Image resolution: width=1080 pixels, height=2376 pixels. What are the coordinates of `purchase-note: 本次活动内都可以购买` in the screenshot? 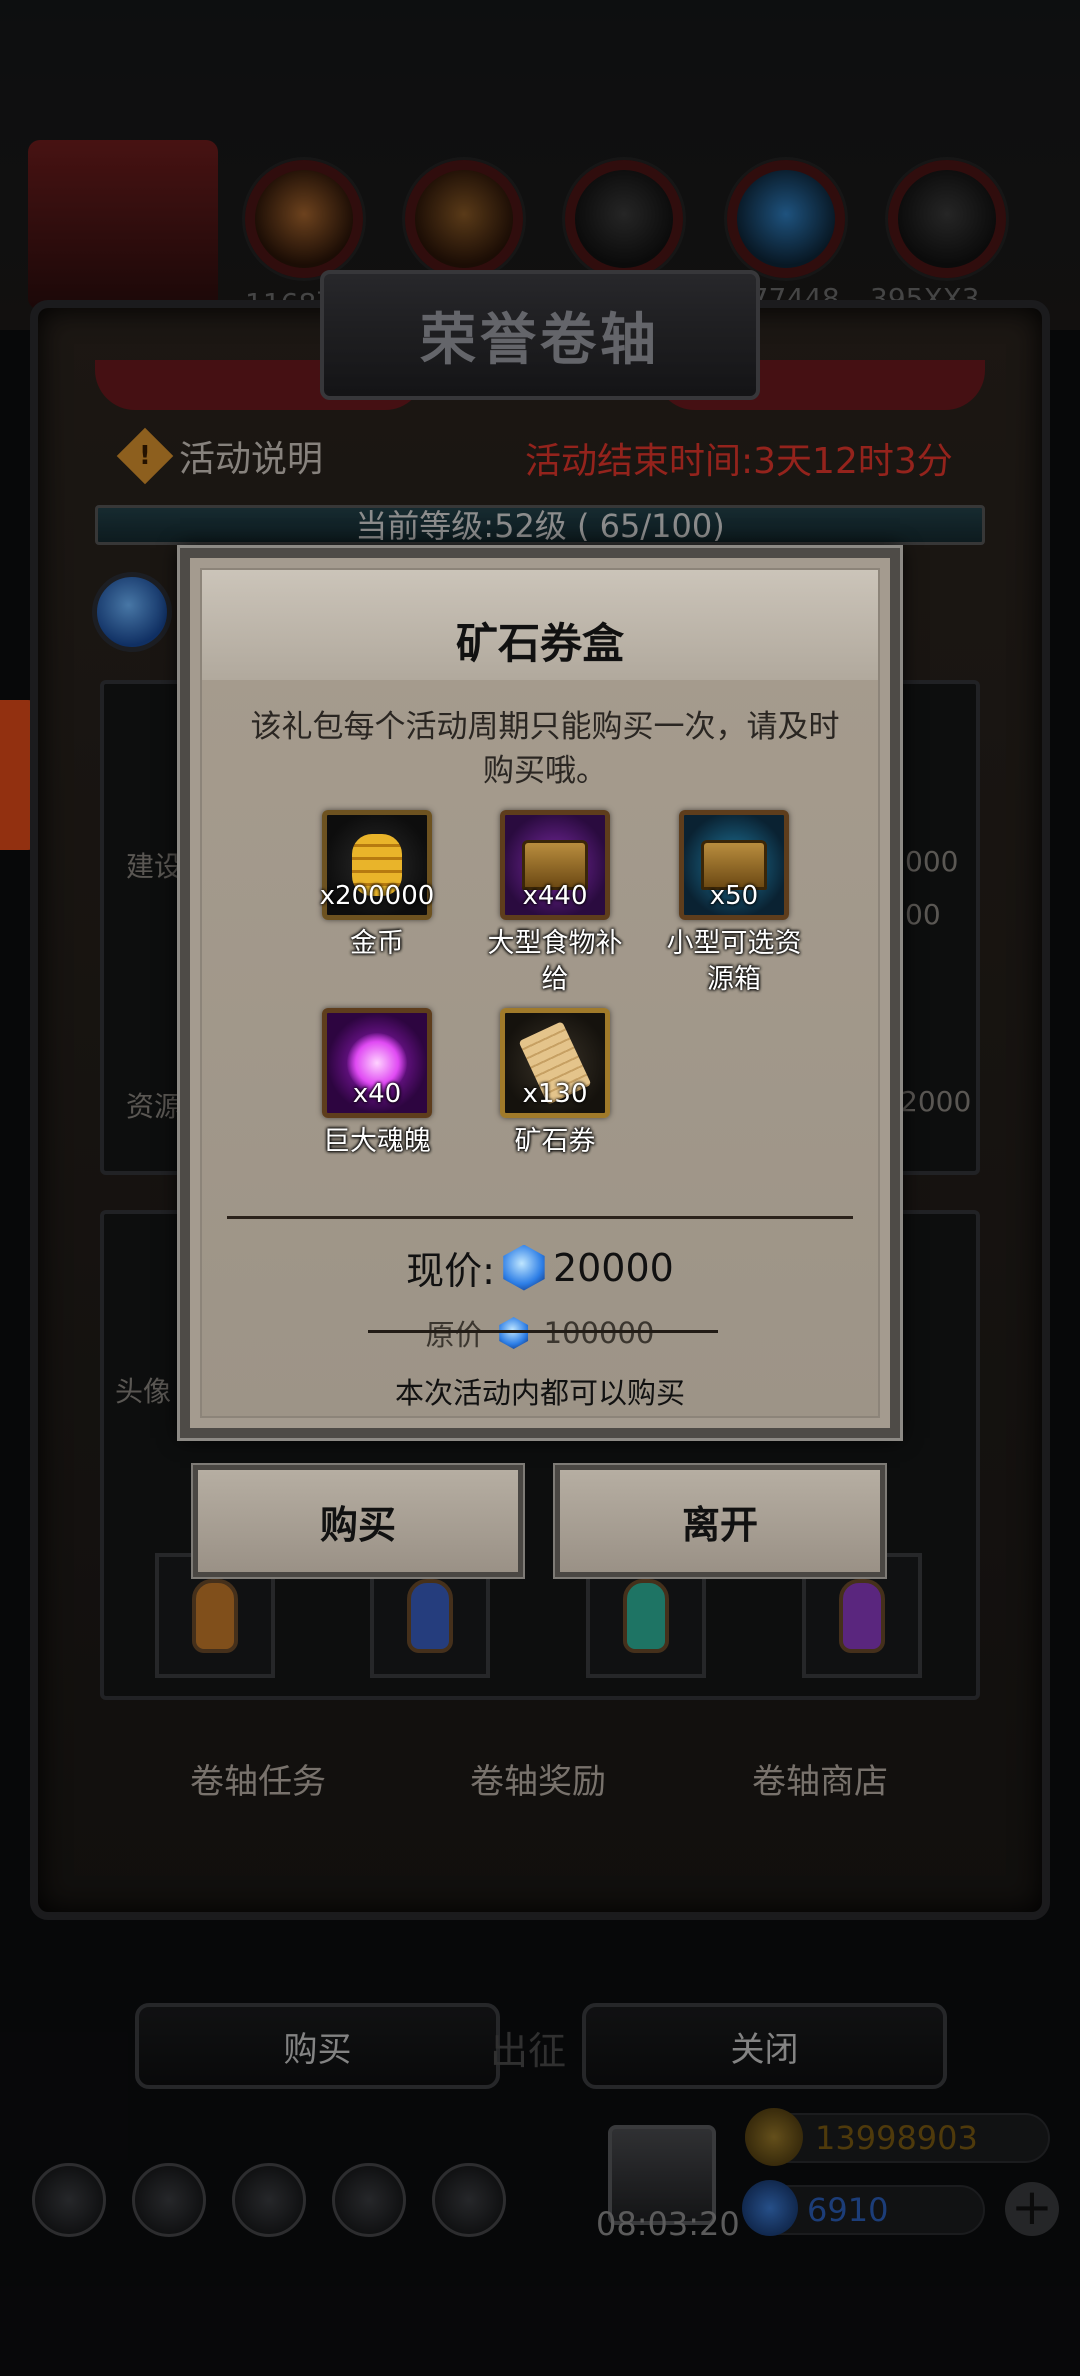 It's located at (539, 1393).